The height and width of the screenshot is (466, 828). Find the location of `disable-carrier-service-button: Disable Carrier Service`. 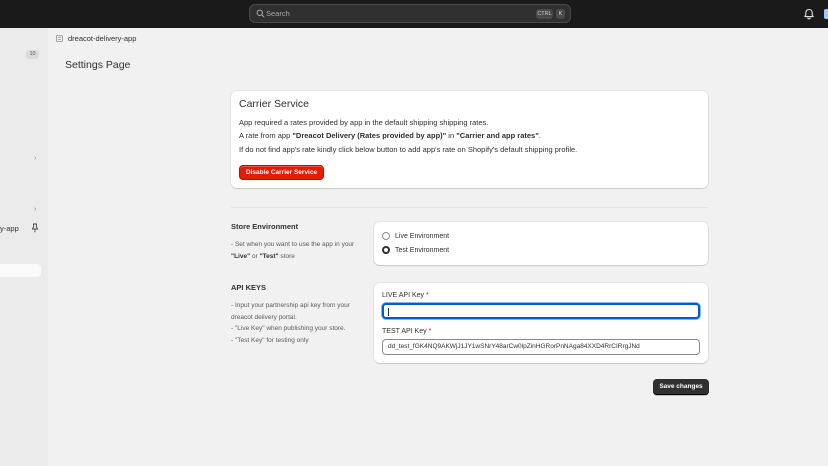

disable-carrier-service-button: Disable Carrier Service is located at coordinates (281, 172).